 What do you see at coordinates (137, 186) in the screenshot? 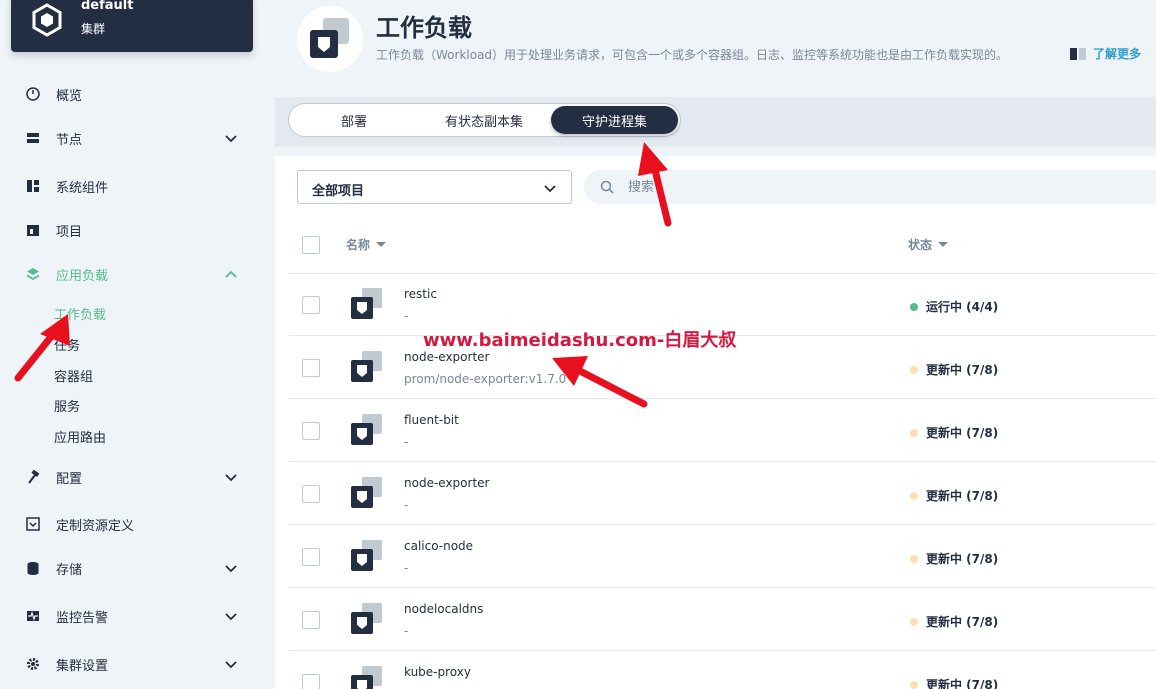
I see `sidebar-item-components: 系统组件` at bounding box center [137, 186].